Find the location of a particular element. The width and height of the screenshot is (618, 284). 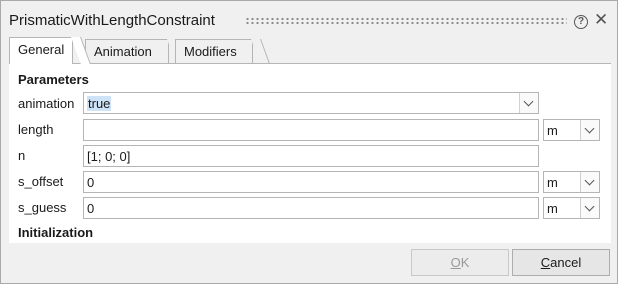

tab-animation: Animation is located at coordinates (135, 51).